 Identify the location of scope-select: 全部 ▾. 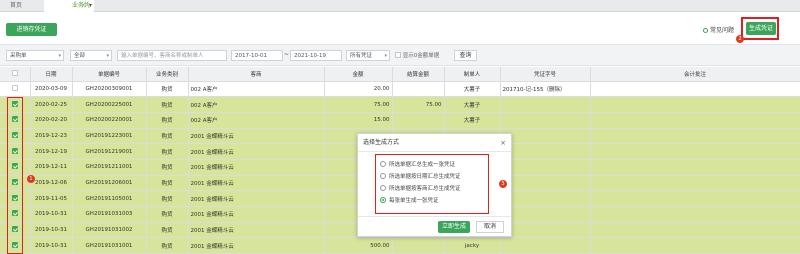
(91, 55).